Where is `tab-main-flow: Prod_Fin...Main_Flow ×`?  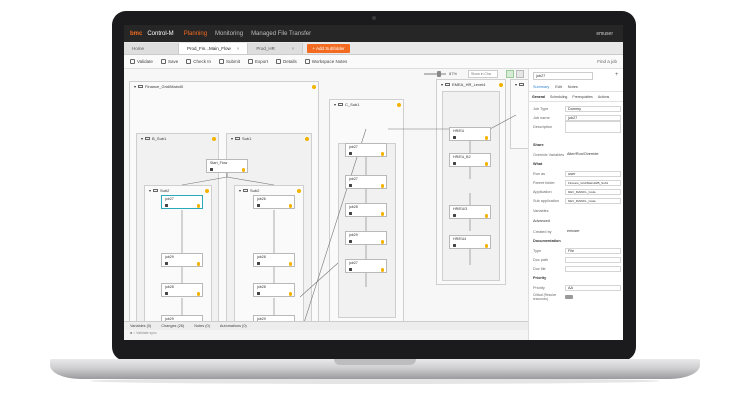 tab-main-flow: Prod_Fin...Main_Flow × is located at coordinates (214, 48).